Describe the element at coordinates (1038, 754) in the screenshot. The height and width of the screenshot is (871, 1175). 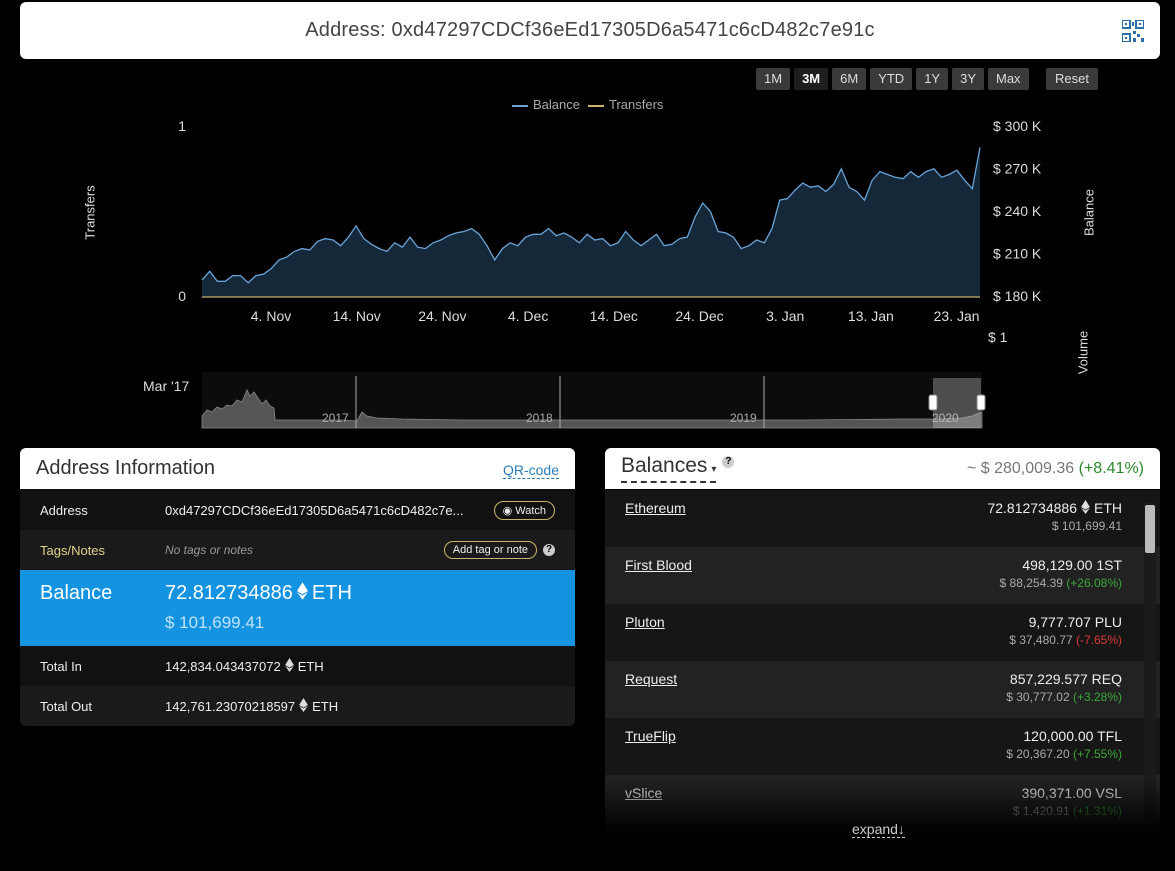
I see `token-usd: $ 20,367.20` at that location.